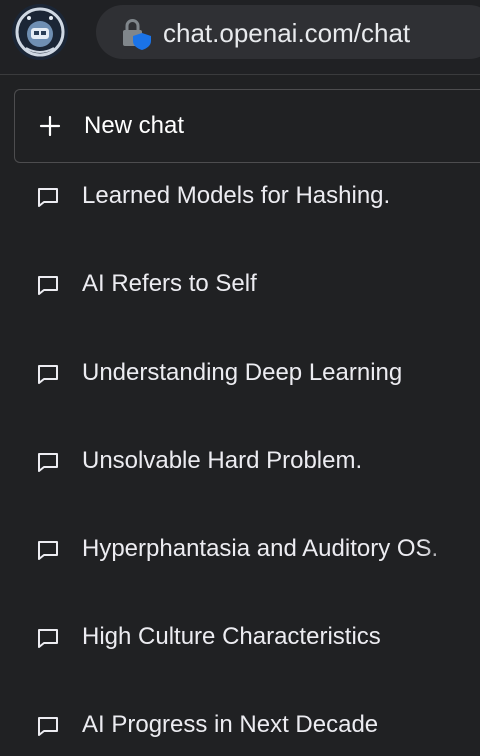 This screenshot has height=756, width=480. I want to click on chat-history-label: Unsolvable Hard Problem., so click(222, 460).